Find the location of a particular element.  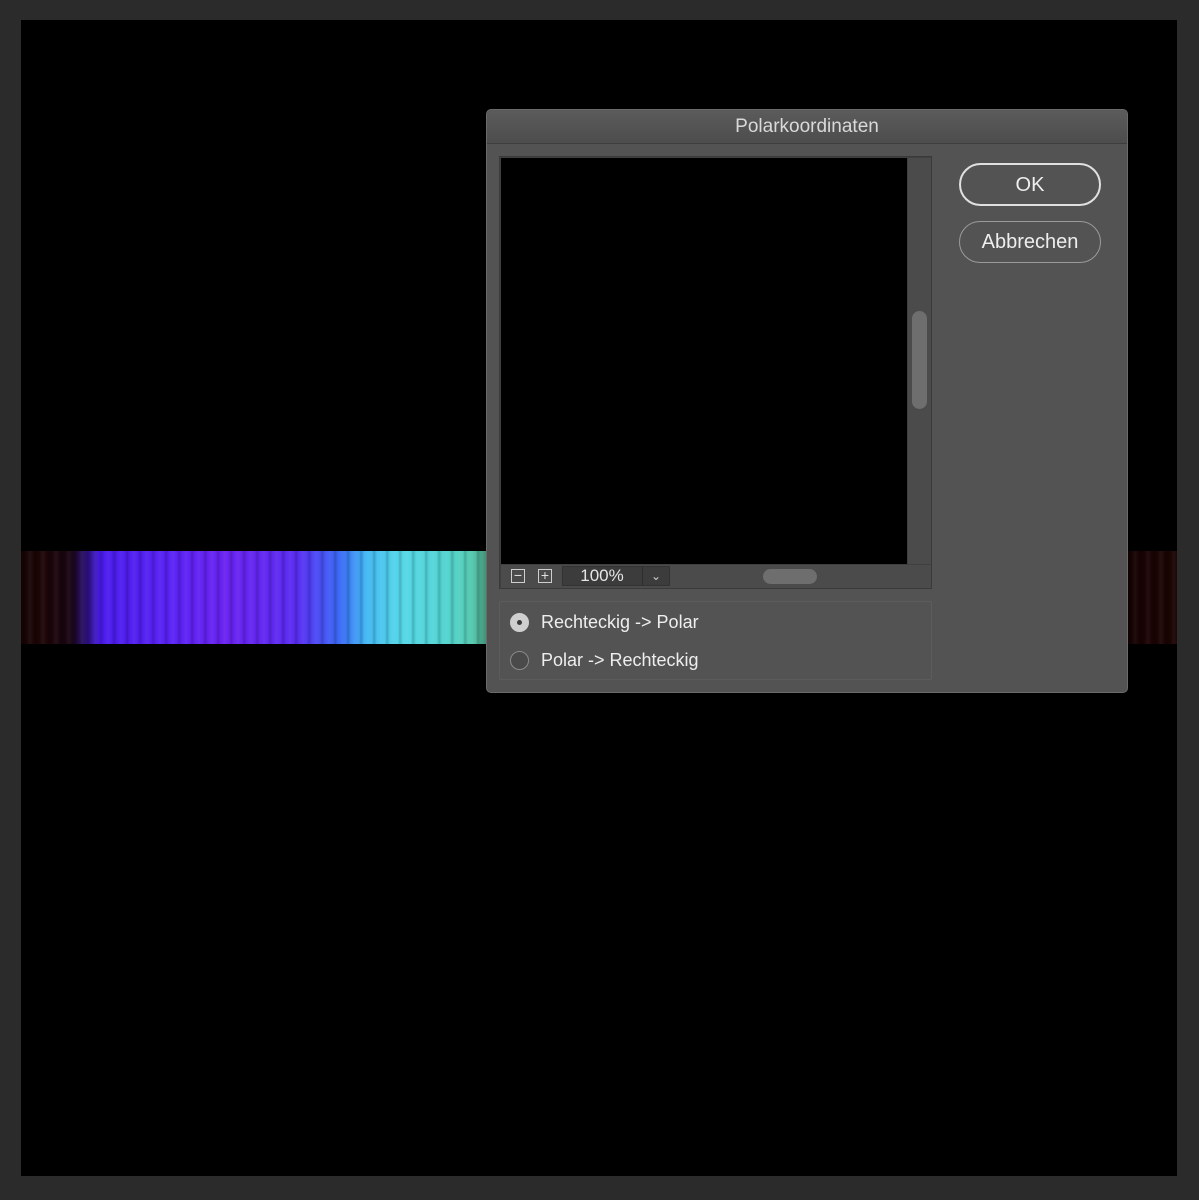

vertical-scroll-thumb is located at coordinates (919, 360).